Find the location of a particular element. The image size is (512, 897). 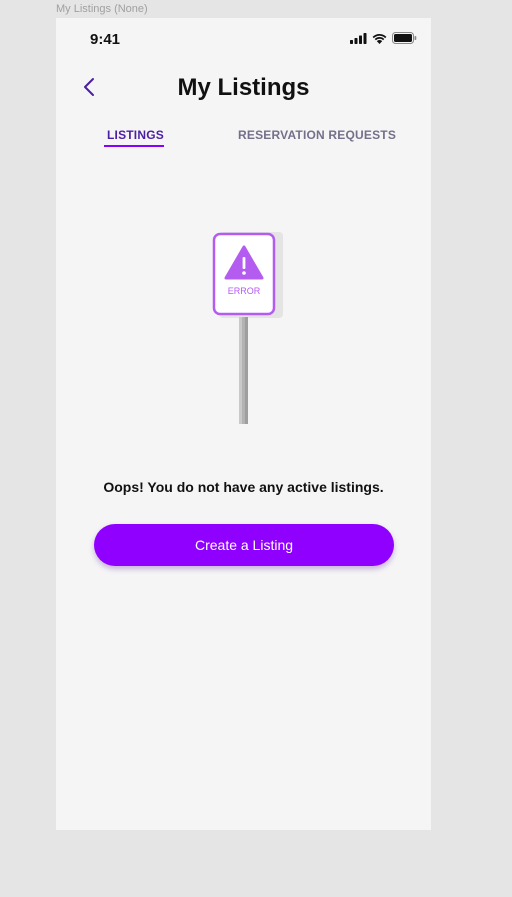

status-time: 9:41 is located at coordinates (105, 39).